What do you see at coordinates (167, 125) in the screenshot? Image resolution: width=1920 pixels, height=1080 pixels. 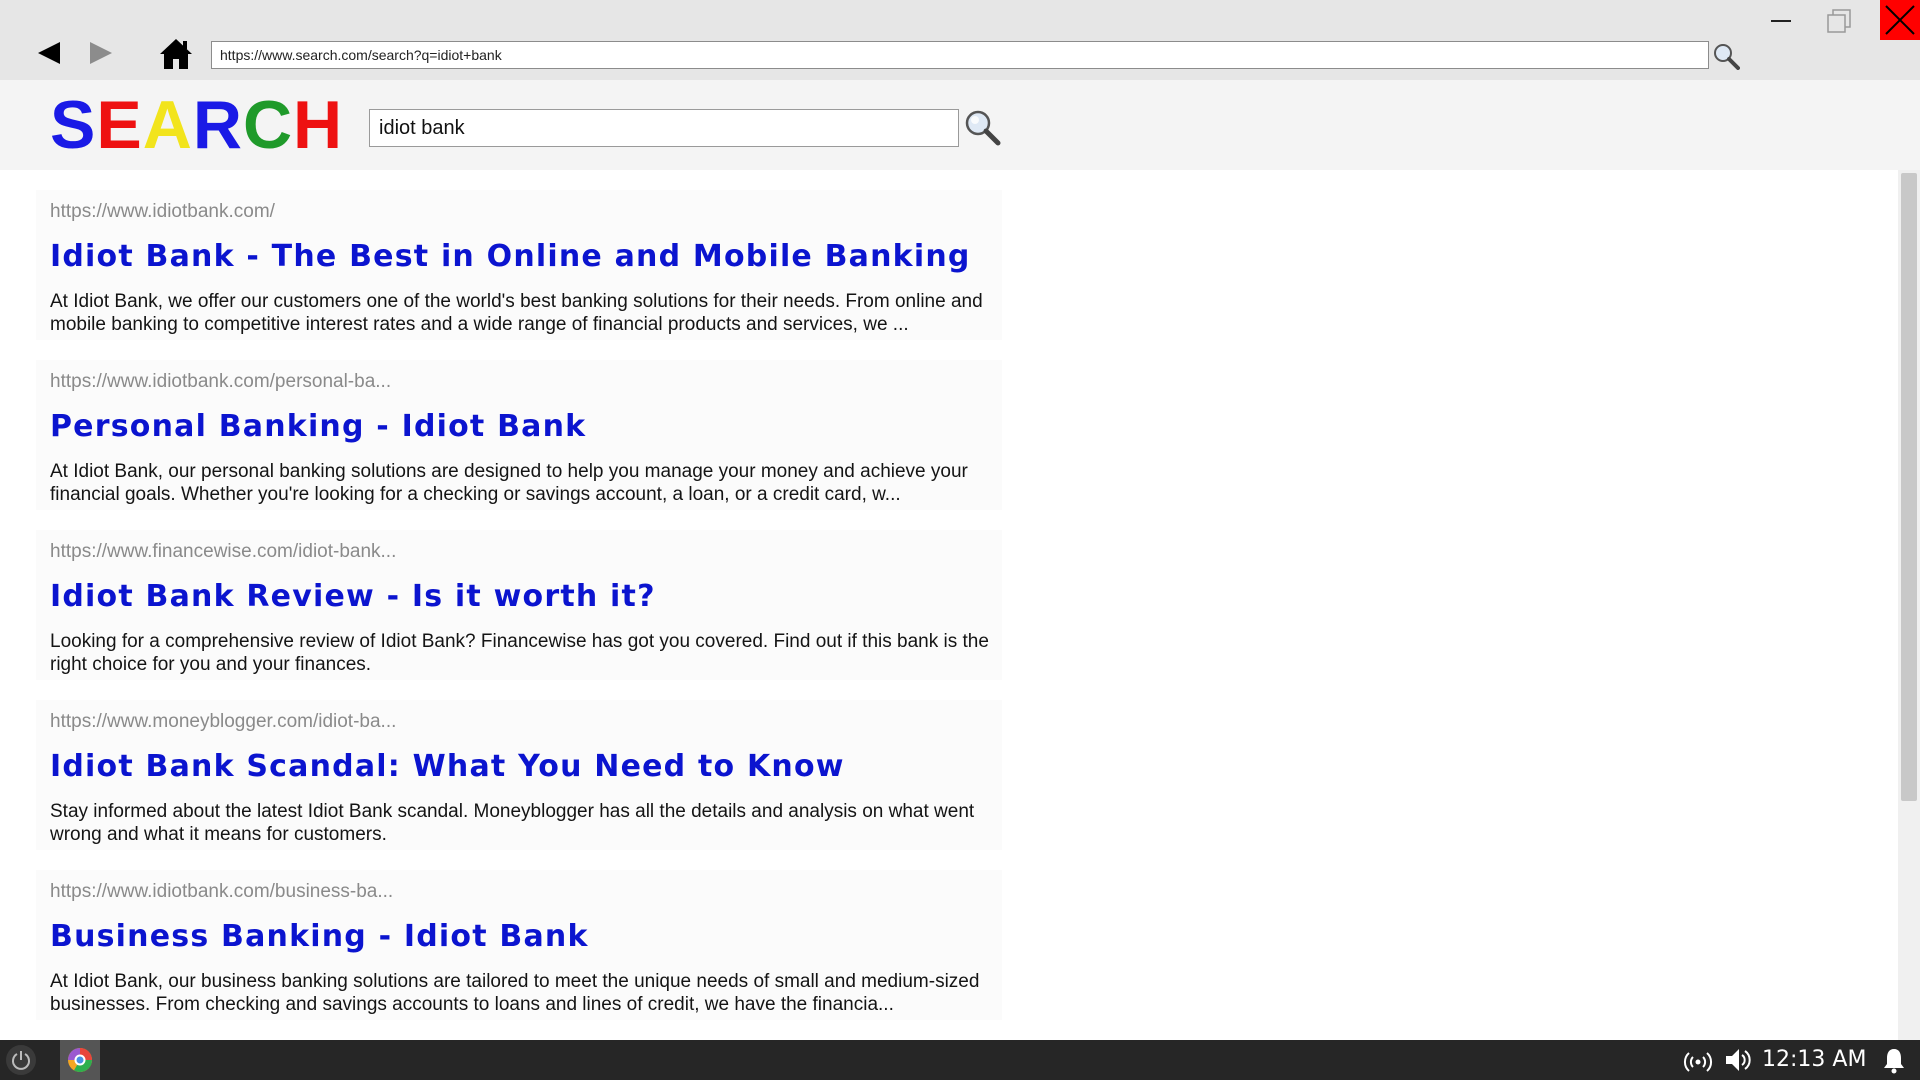 I see `logo-letter: A` at bounding box center [167, 125].